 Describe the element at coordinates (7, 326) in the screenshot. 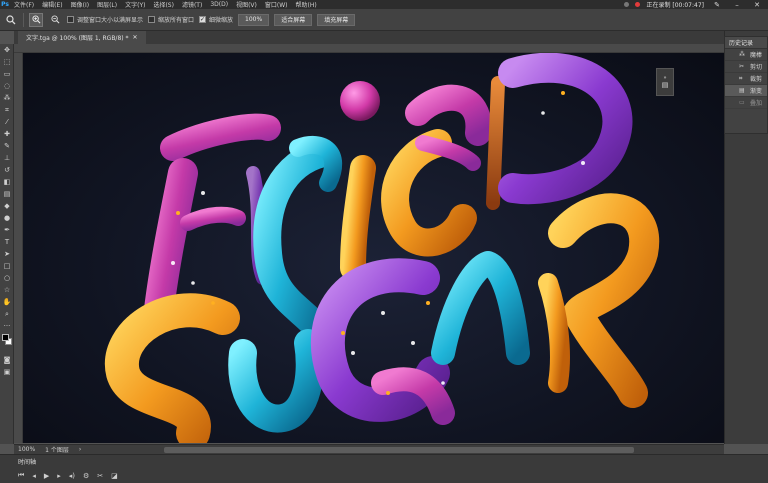

I see `more-tools-icon: ···` at that location.